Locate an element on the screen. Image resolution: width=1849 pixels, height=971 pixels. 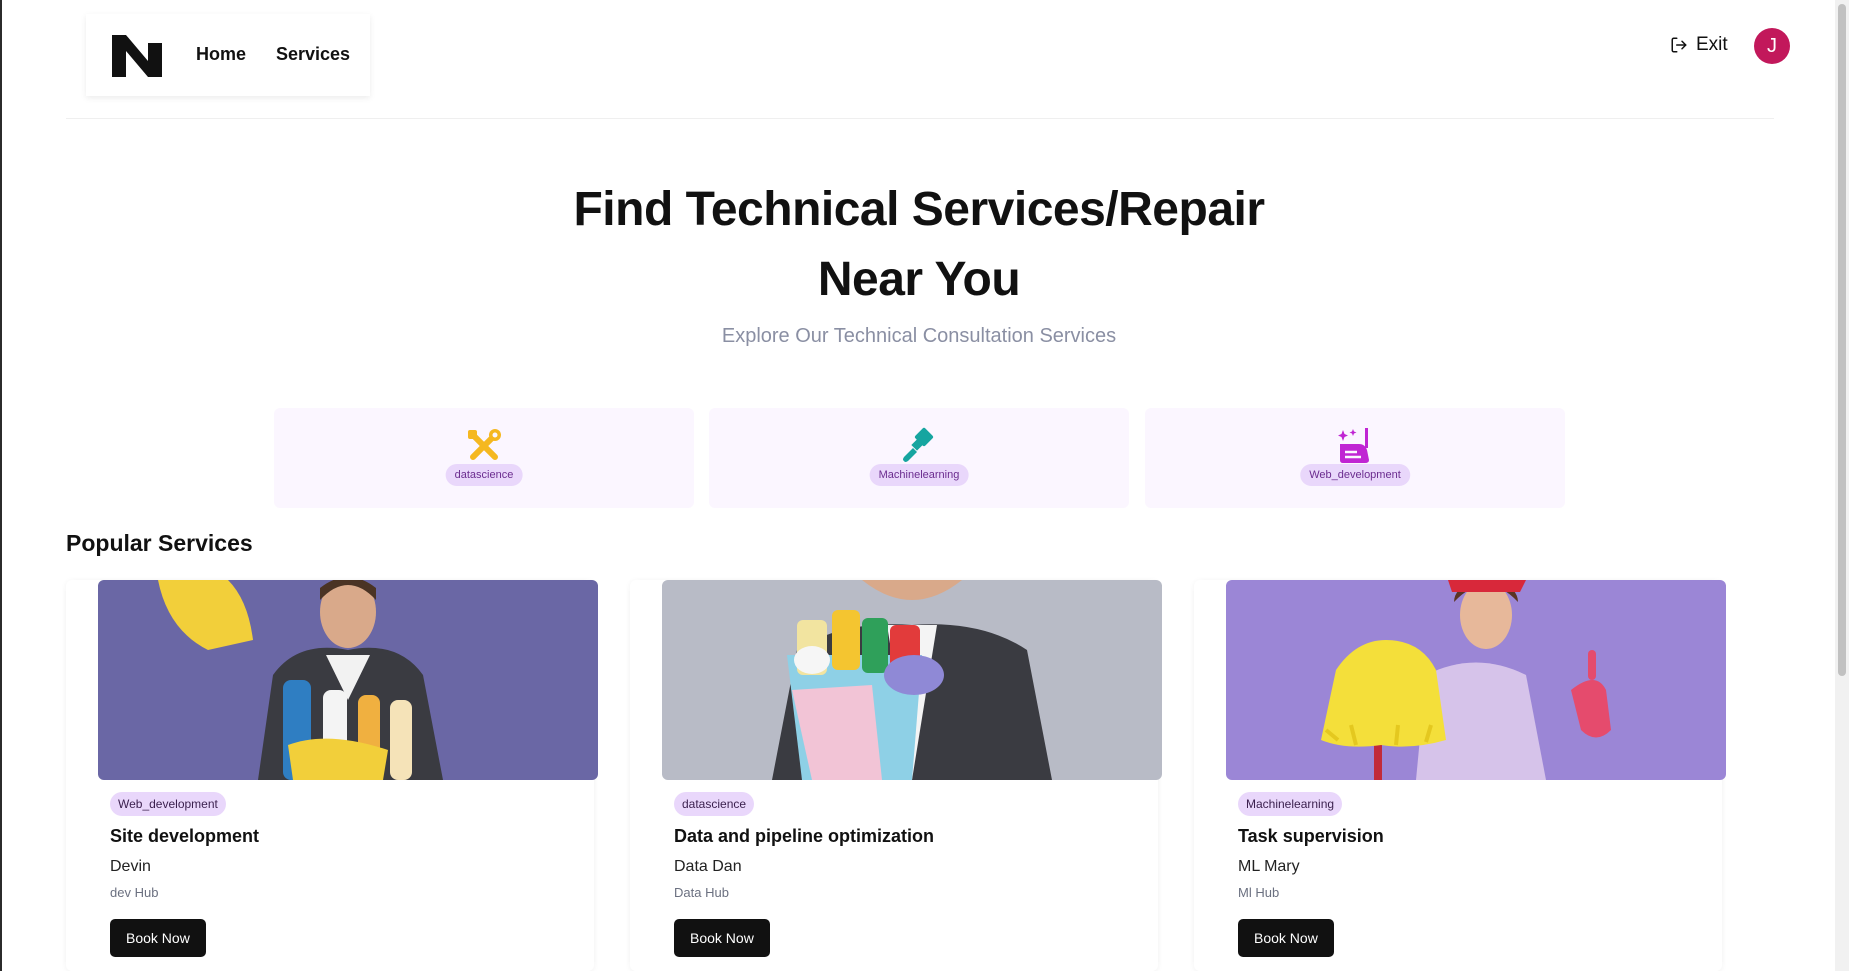
category-card-web-development: Web_development is located at coordinates (1355, 458).